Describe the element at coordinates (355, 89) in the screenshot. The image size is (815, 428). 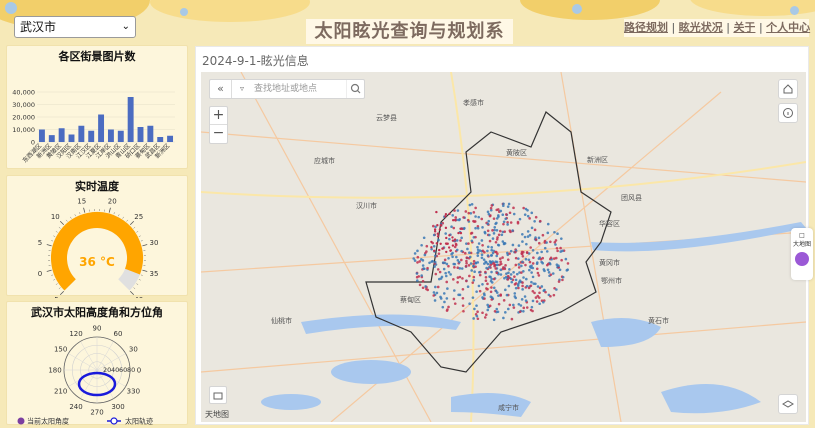
I see `search-icon` at that location.